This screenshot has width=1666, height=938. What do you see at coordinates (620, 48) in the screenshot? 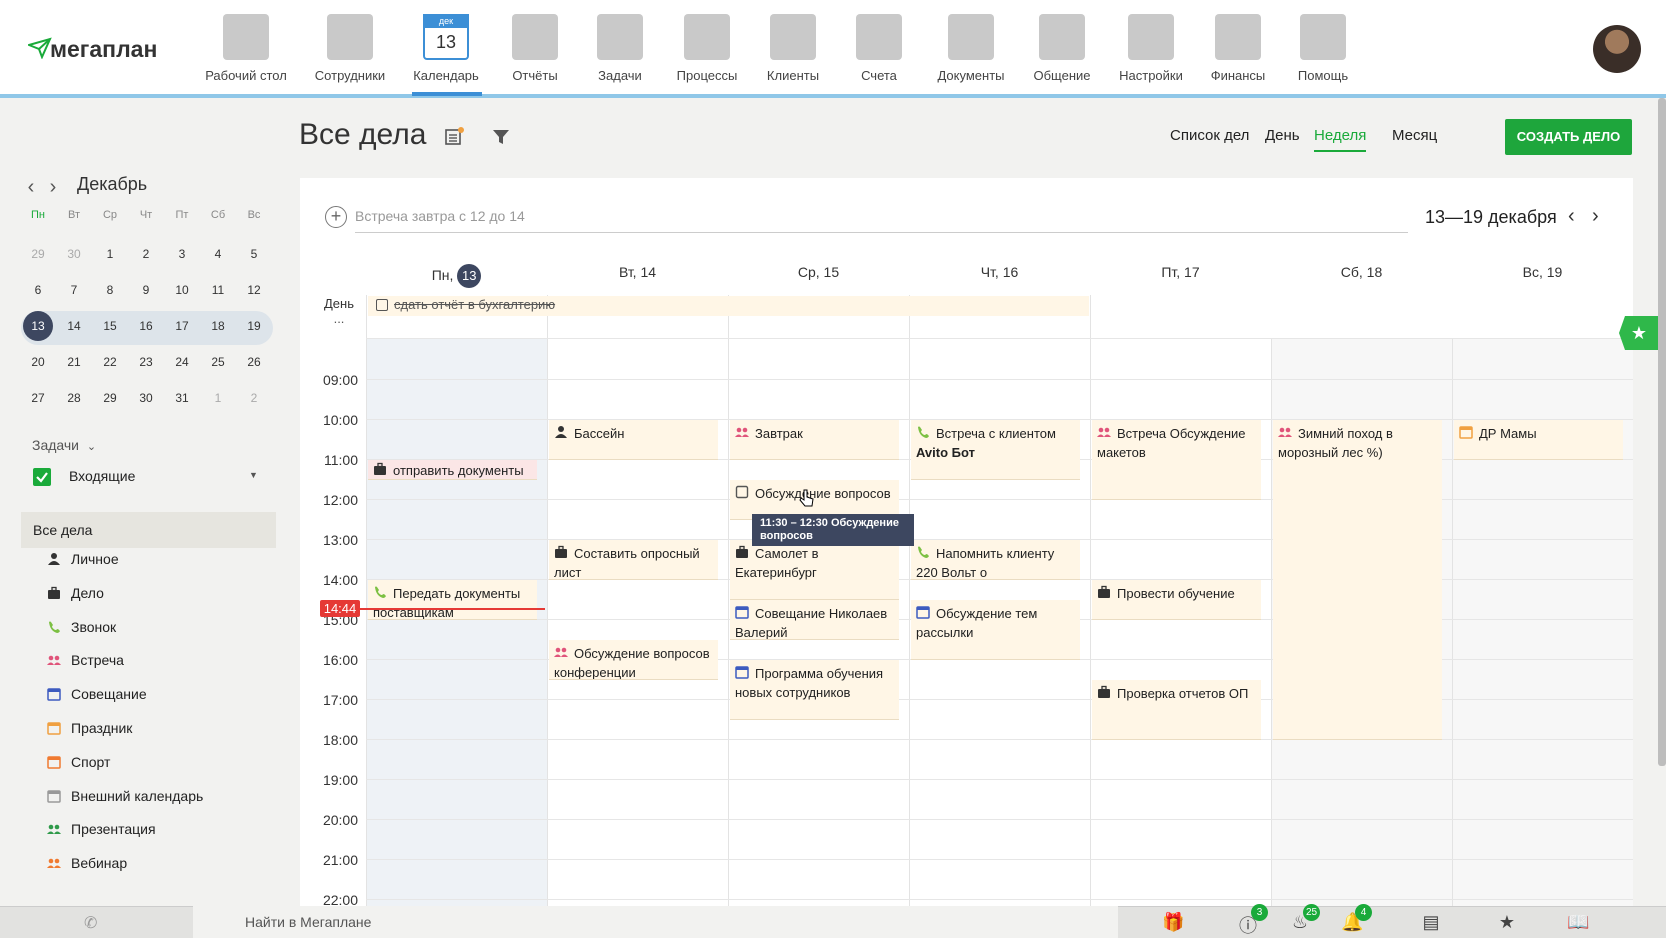
I see `nav-tasks: Задачи` at bounding box center [620, 48].